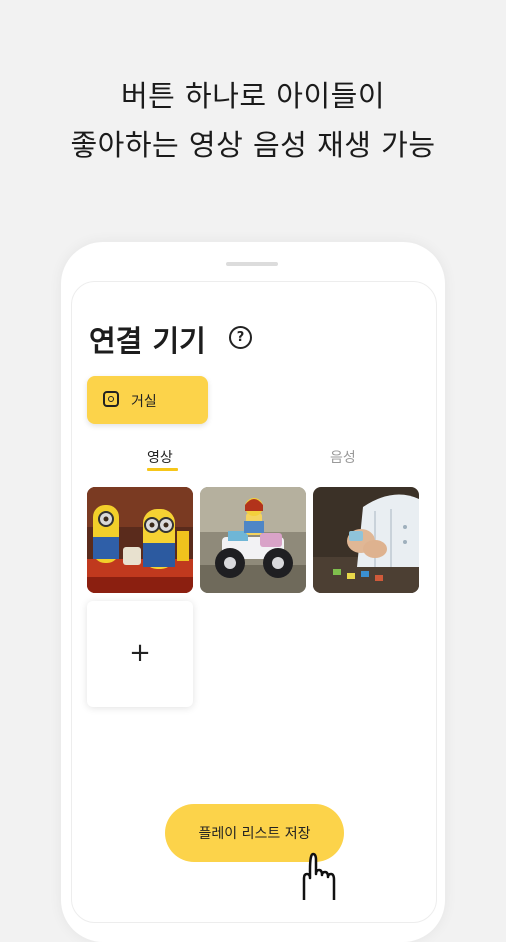  I want to click on device-label: 거실, so click(144, 402).